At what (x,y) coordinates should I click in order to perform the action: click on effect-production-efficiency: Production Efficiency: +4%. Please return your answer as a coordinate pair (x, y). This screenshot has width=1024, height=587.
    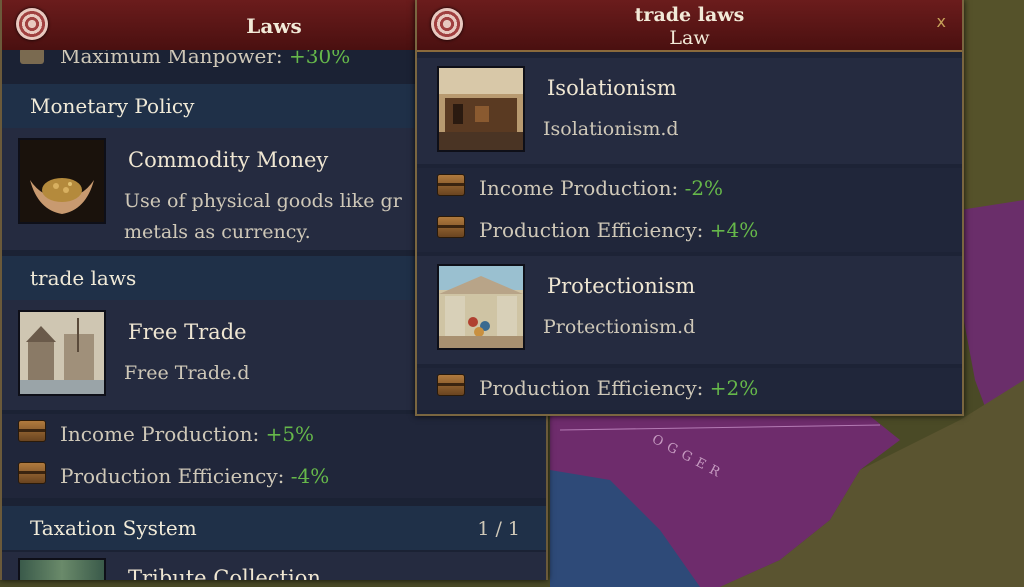
    Looking at the image, I should click on (619, 230).